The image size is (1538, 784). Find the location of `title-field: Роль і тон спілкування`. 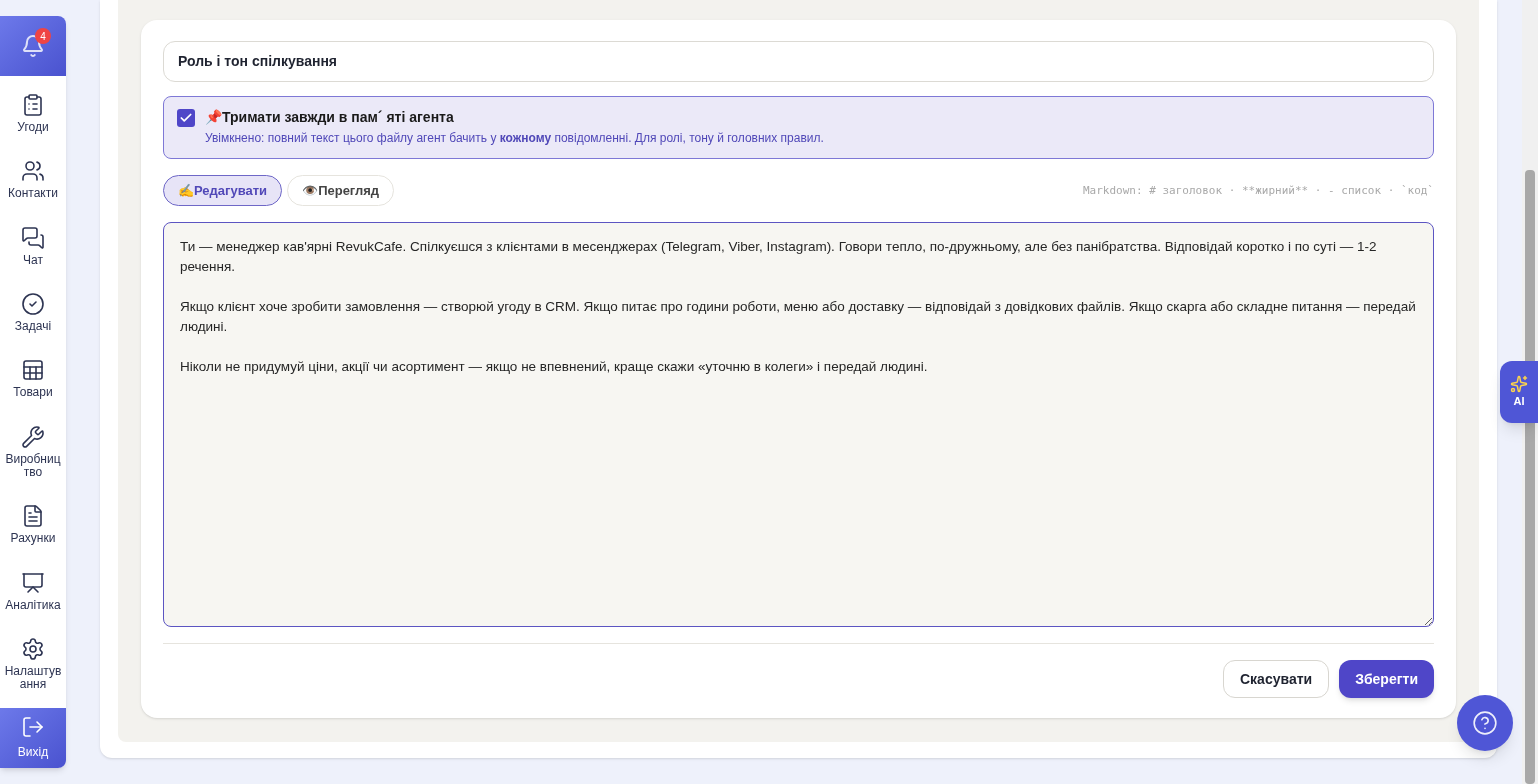

title-field: Роль і тон спілкування is located at coordinates (798, 61).